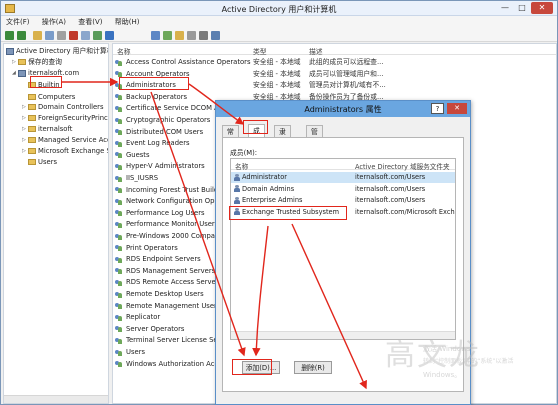  What do you see at coordinates (314, 142) in the screenshot?
I see `tab-managed-by: 管理者` at bounding box center [314, 142].